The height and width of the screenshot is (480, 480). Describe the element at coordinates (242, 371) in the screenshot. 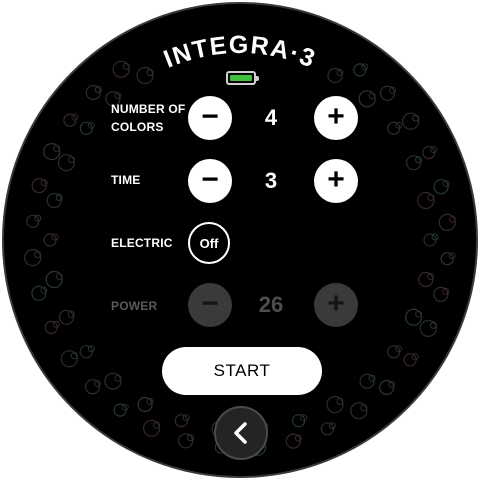

I see `start-button: START` at that location.